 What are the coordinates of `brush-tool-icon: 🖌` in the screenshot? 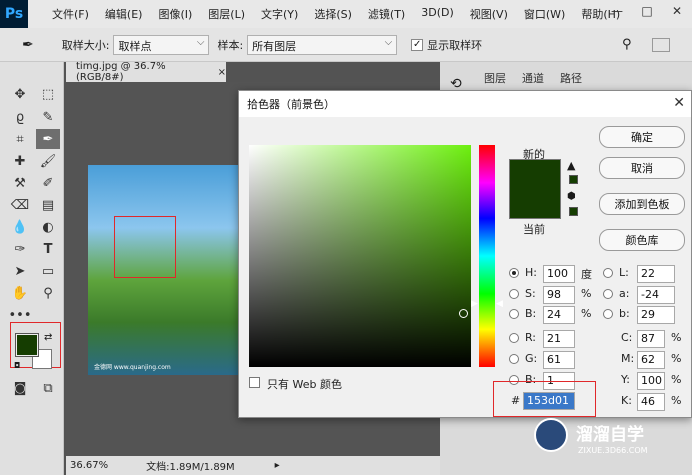 It's located at (48, 161).